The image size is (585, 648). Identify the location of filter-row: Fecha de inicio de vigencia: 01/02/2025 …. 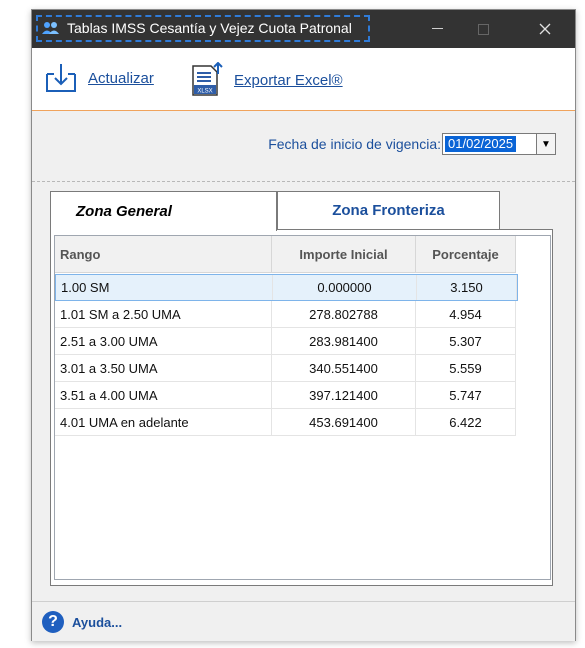
(303, 146).